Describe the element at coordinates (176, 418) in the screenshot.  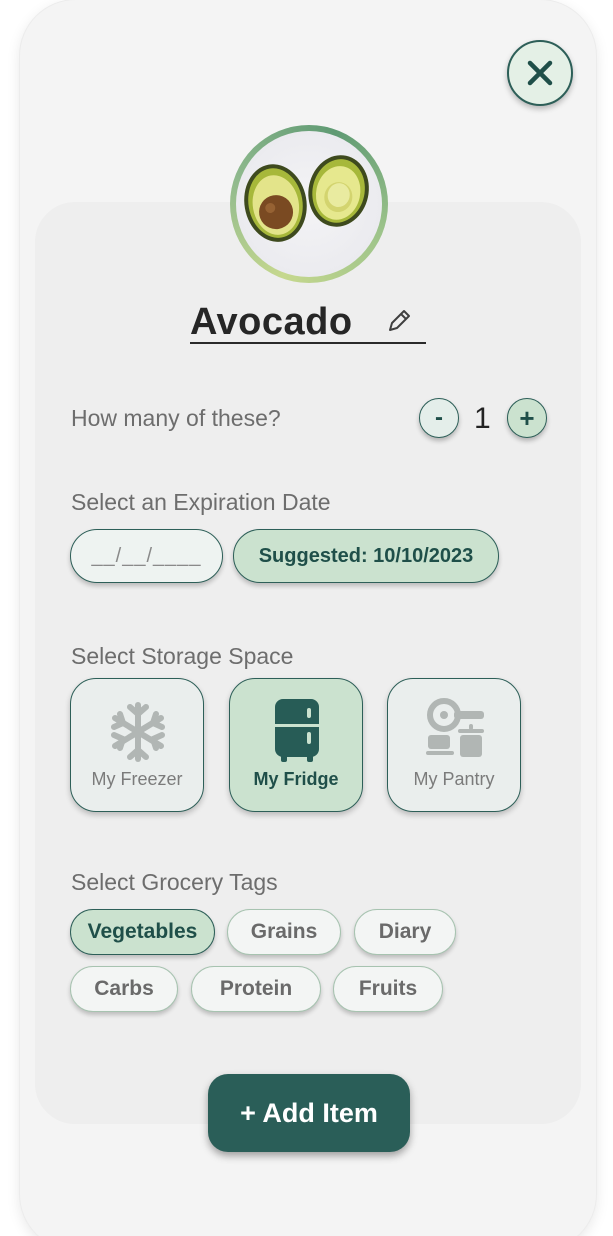
I see `quantity-label: How many of these?` at that location.